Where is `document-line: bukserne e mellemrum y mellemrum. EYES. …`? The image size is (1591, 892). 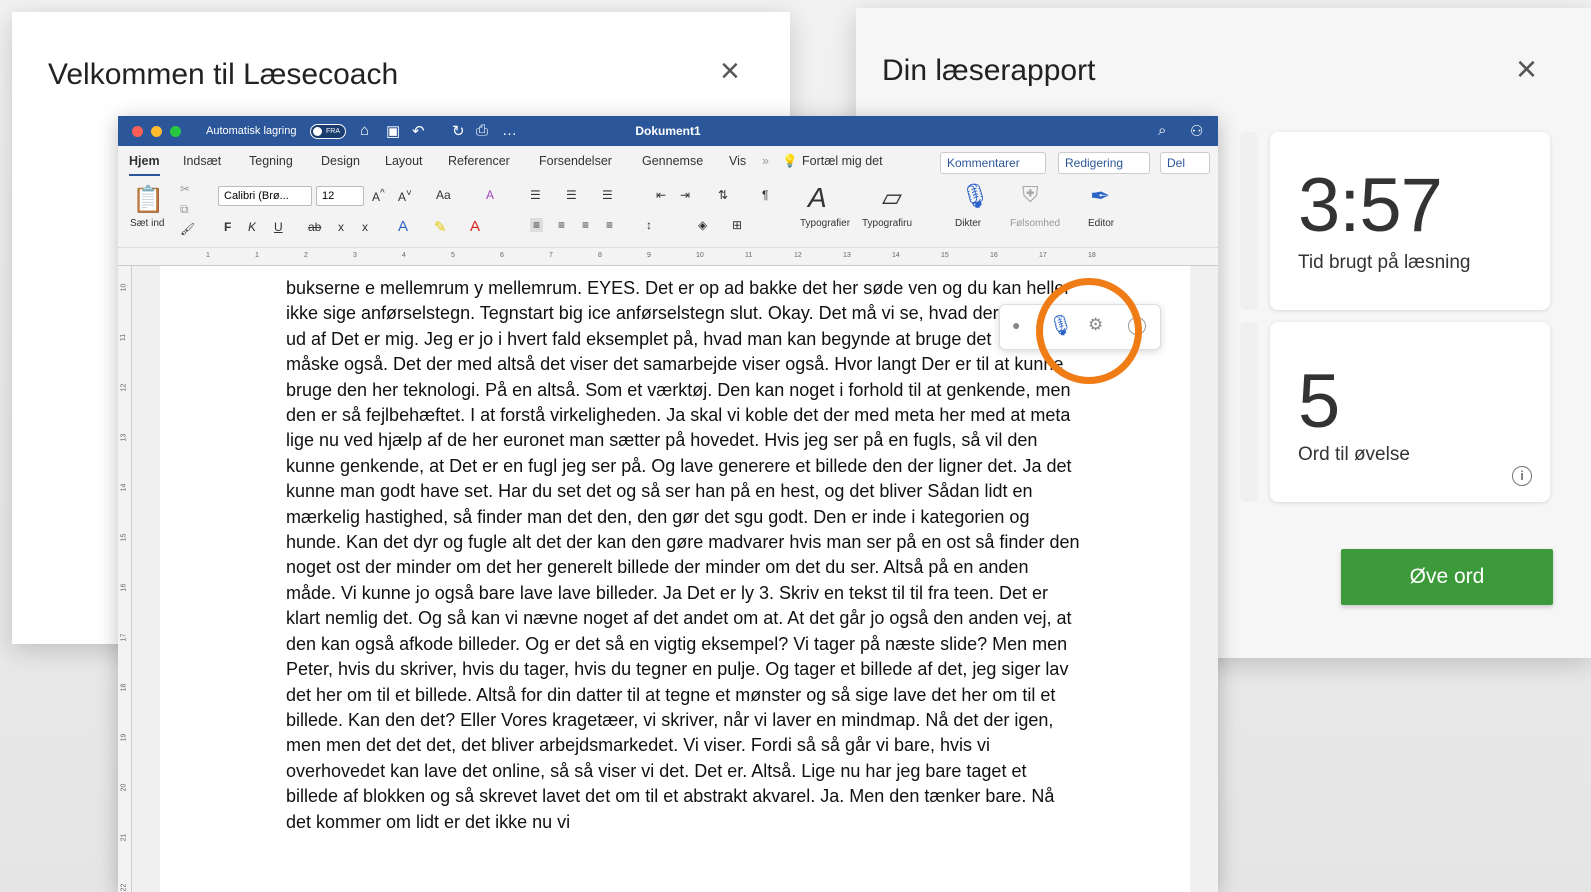
document-line: bukserne e mellemrum y mellemrum. EYES. … is located at coordinates (678, 288).